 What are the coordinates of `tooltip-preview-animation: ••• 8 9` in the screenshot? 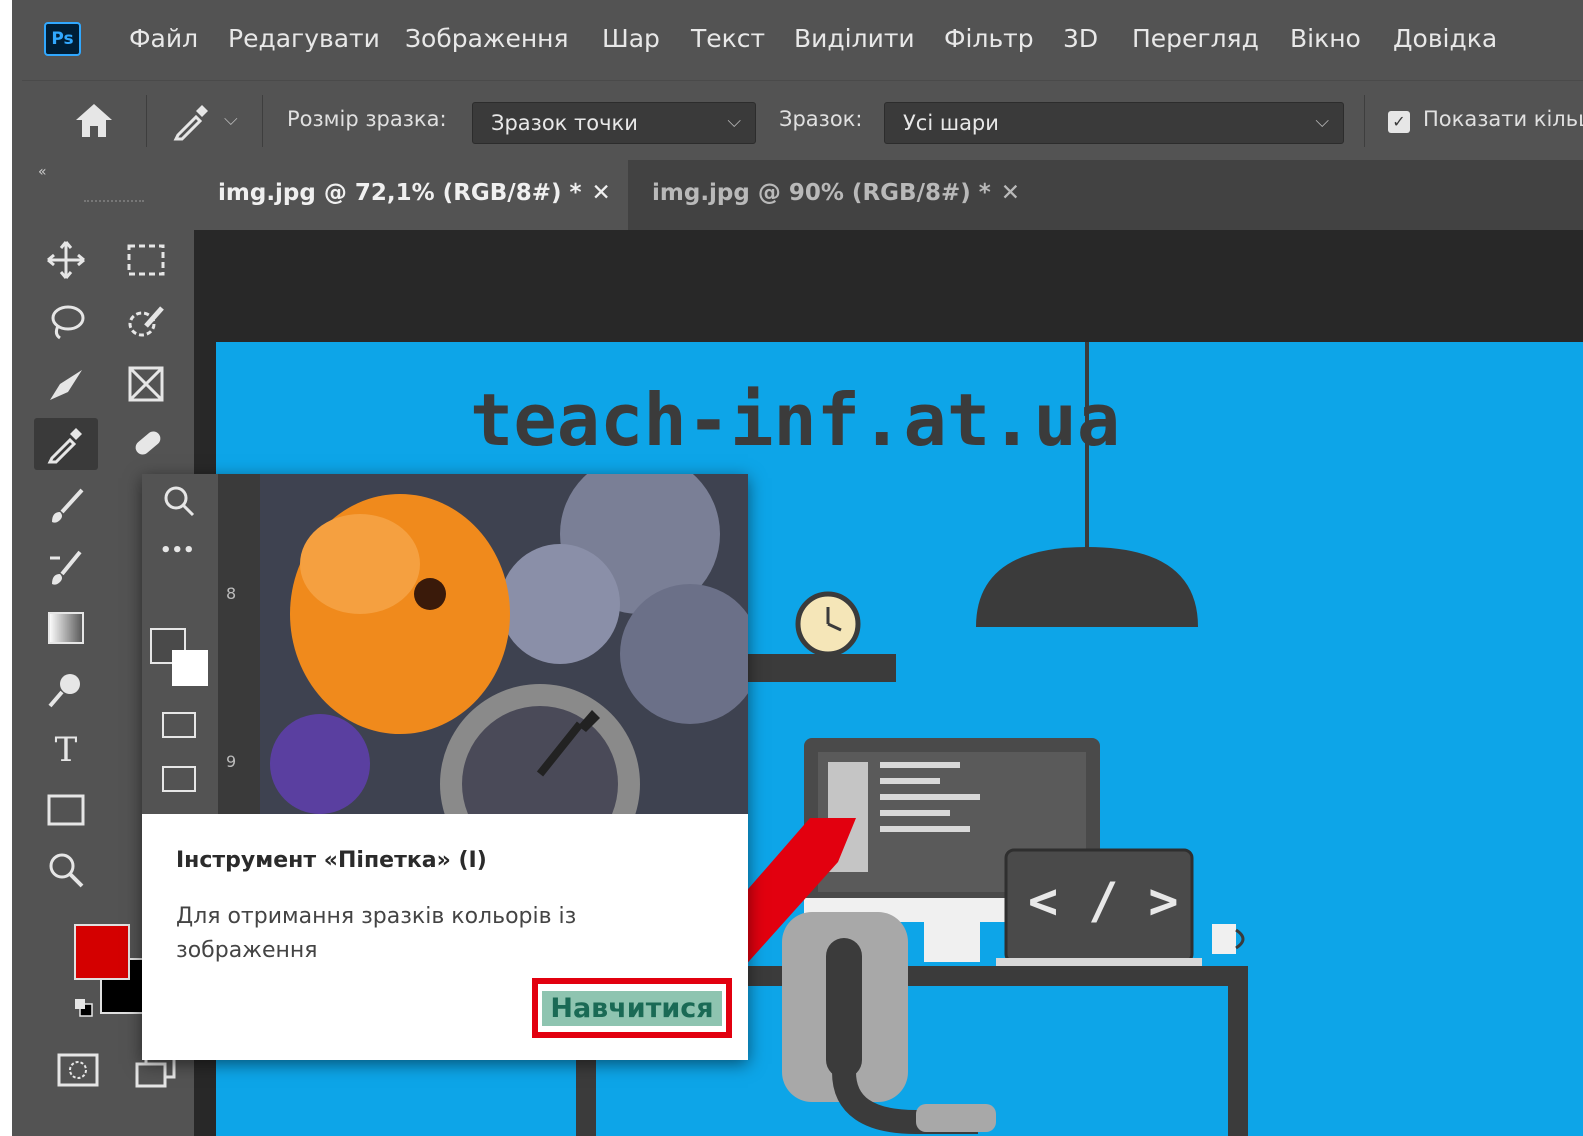 It's located at (445, 644).